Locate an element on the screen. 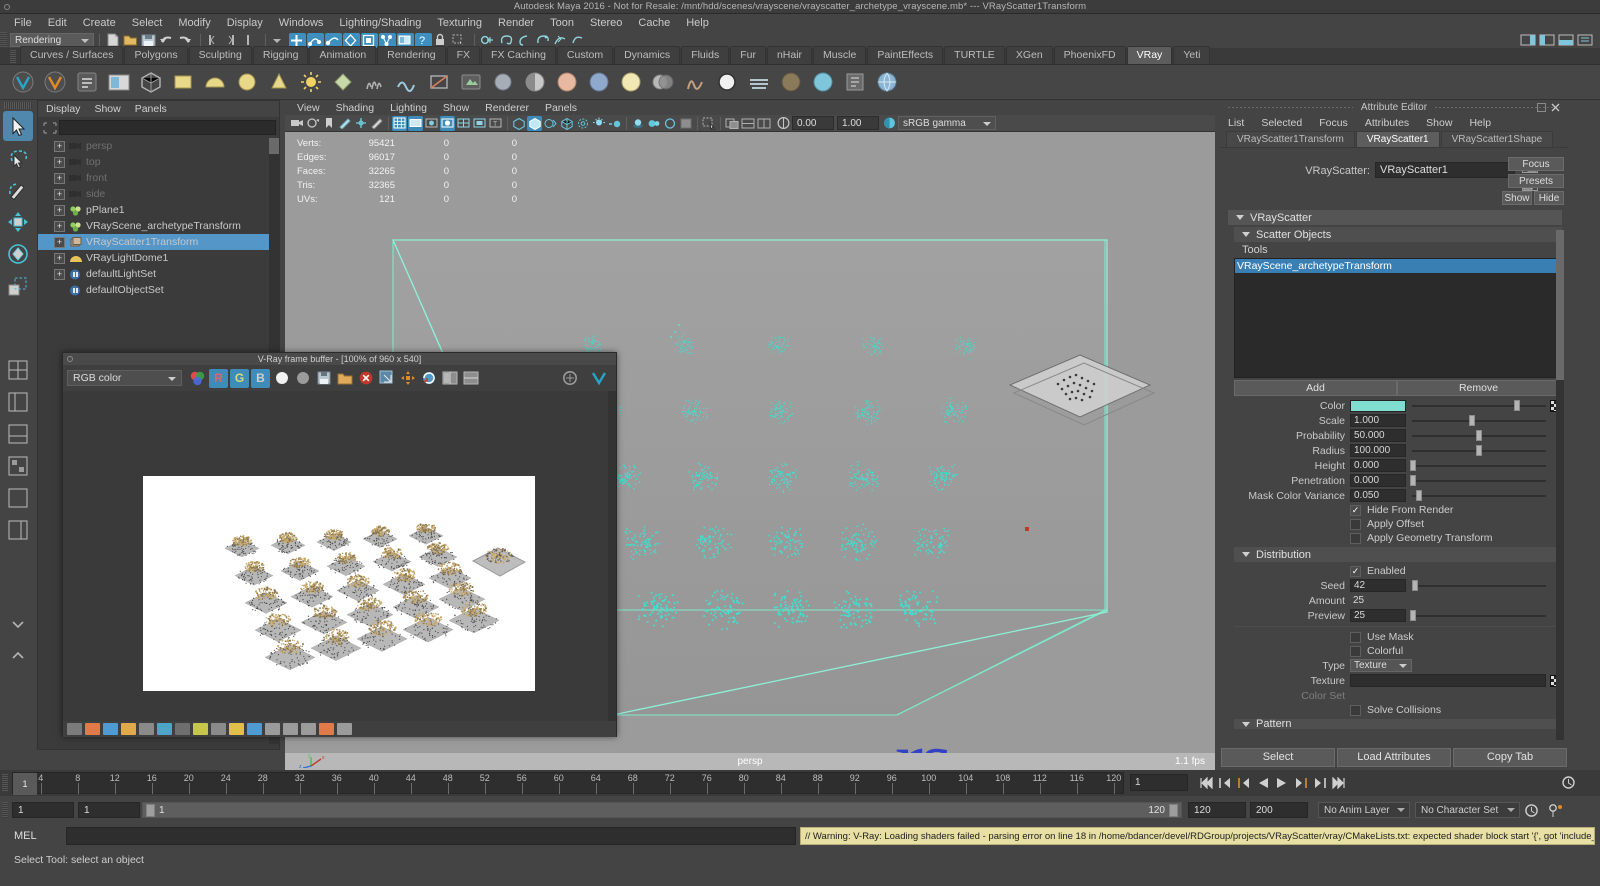 This screenshot has width=1600, height=886. attr-slider-color is located at coordinates (1479, 405).